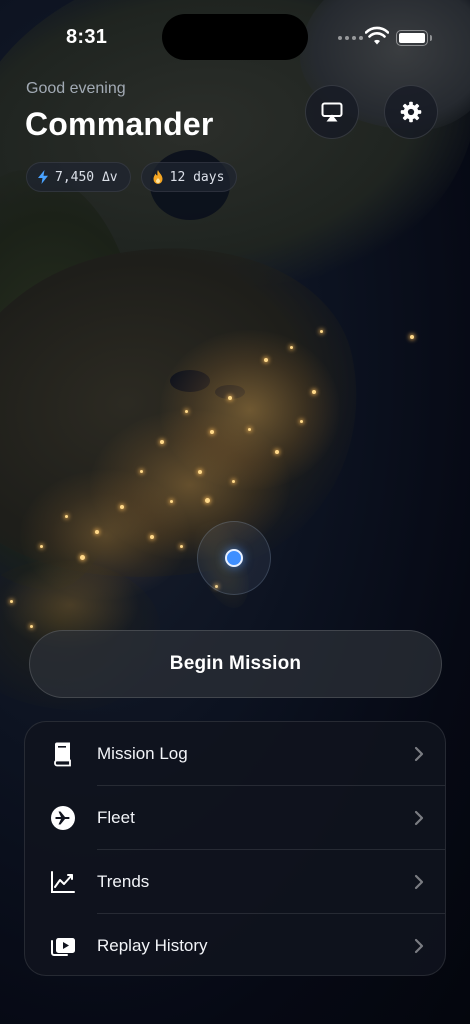  I want to click on streak-value: 12 days, so click(197, 177).